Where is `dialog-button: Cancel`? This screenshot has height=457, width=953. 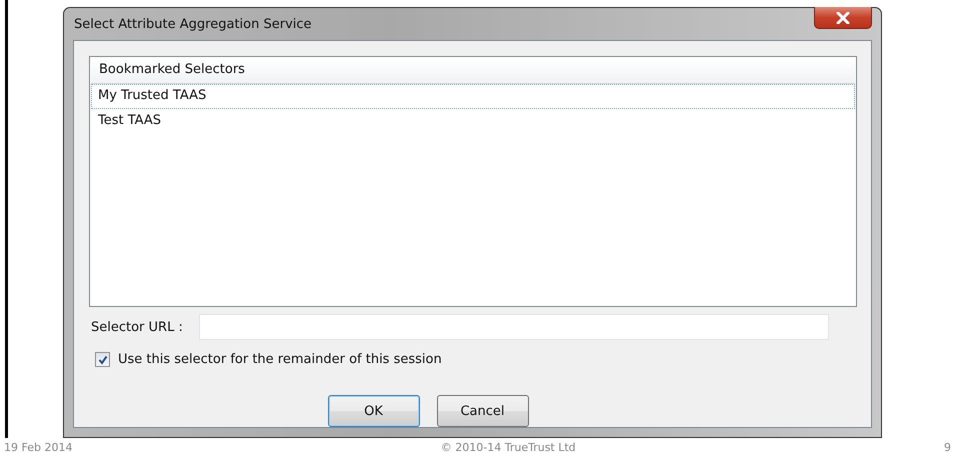
dialog-button: Cancel is located at coordinates (482, 411).